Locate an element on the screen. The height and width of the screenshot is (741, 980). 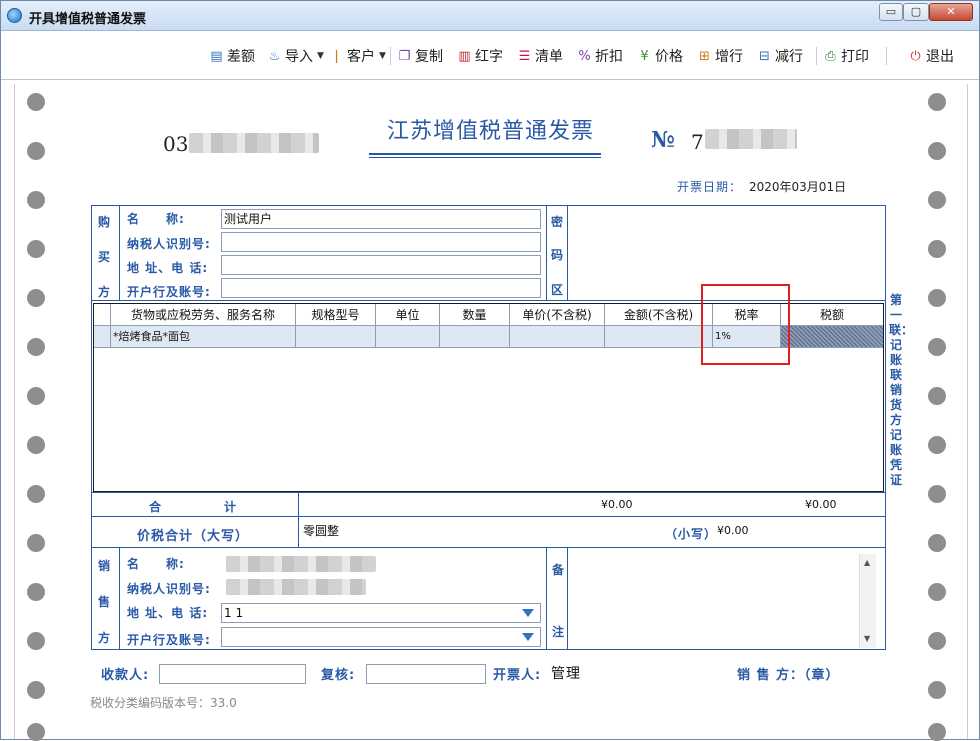
scroll-down-icon: ▼ is located at coordinates (867, 638).